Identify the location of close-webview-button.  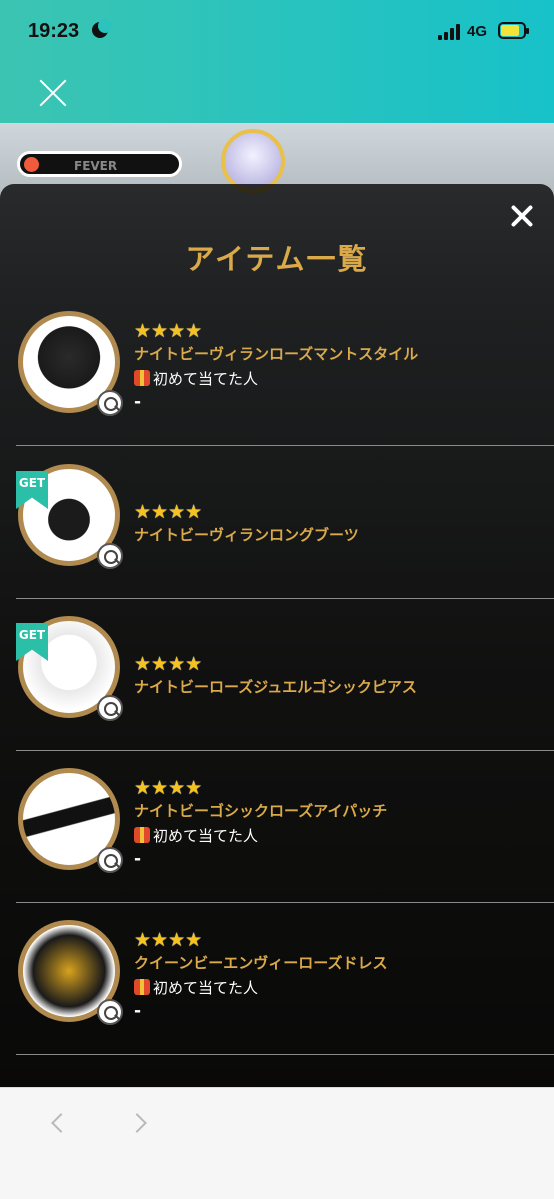
(53, 93).